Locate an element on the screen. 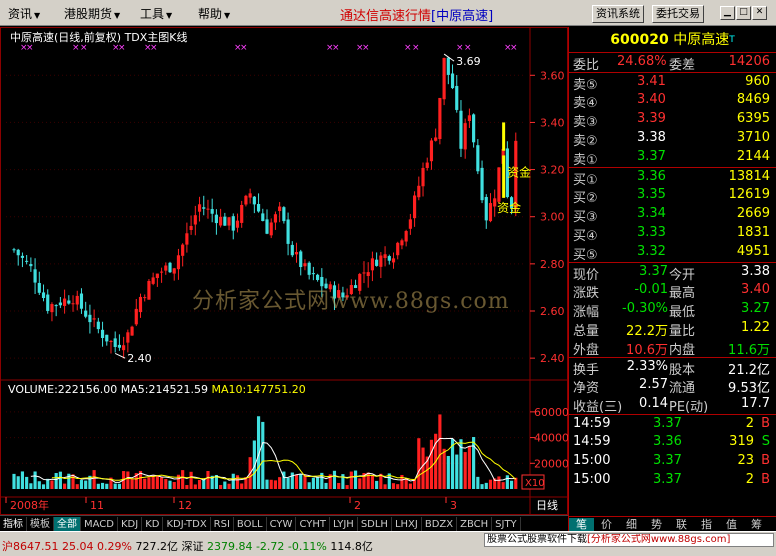  menu-hk-futures: 港股期货 ▼ is located at coordinates (92, 13).